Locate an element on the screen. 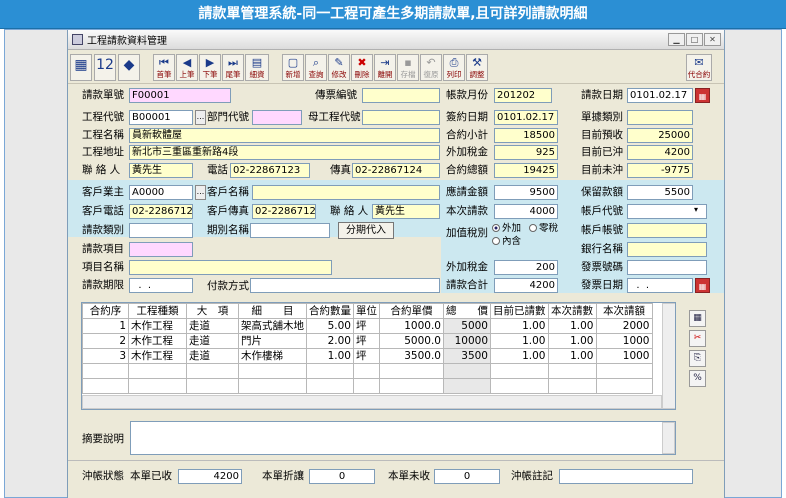  grid-vertical-scrollbar is located at coordinates (668, 356).